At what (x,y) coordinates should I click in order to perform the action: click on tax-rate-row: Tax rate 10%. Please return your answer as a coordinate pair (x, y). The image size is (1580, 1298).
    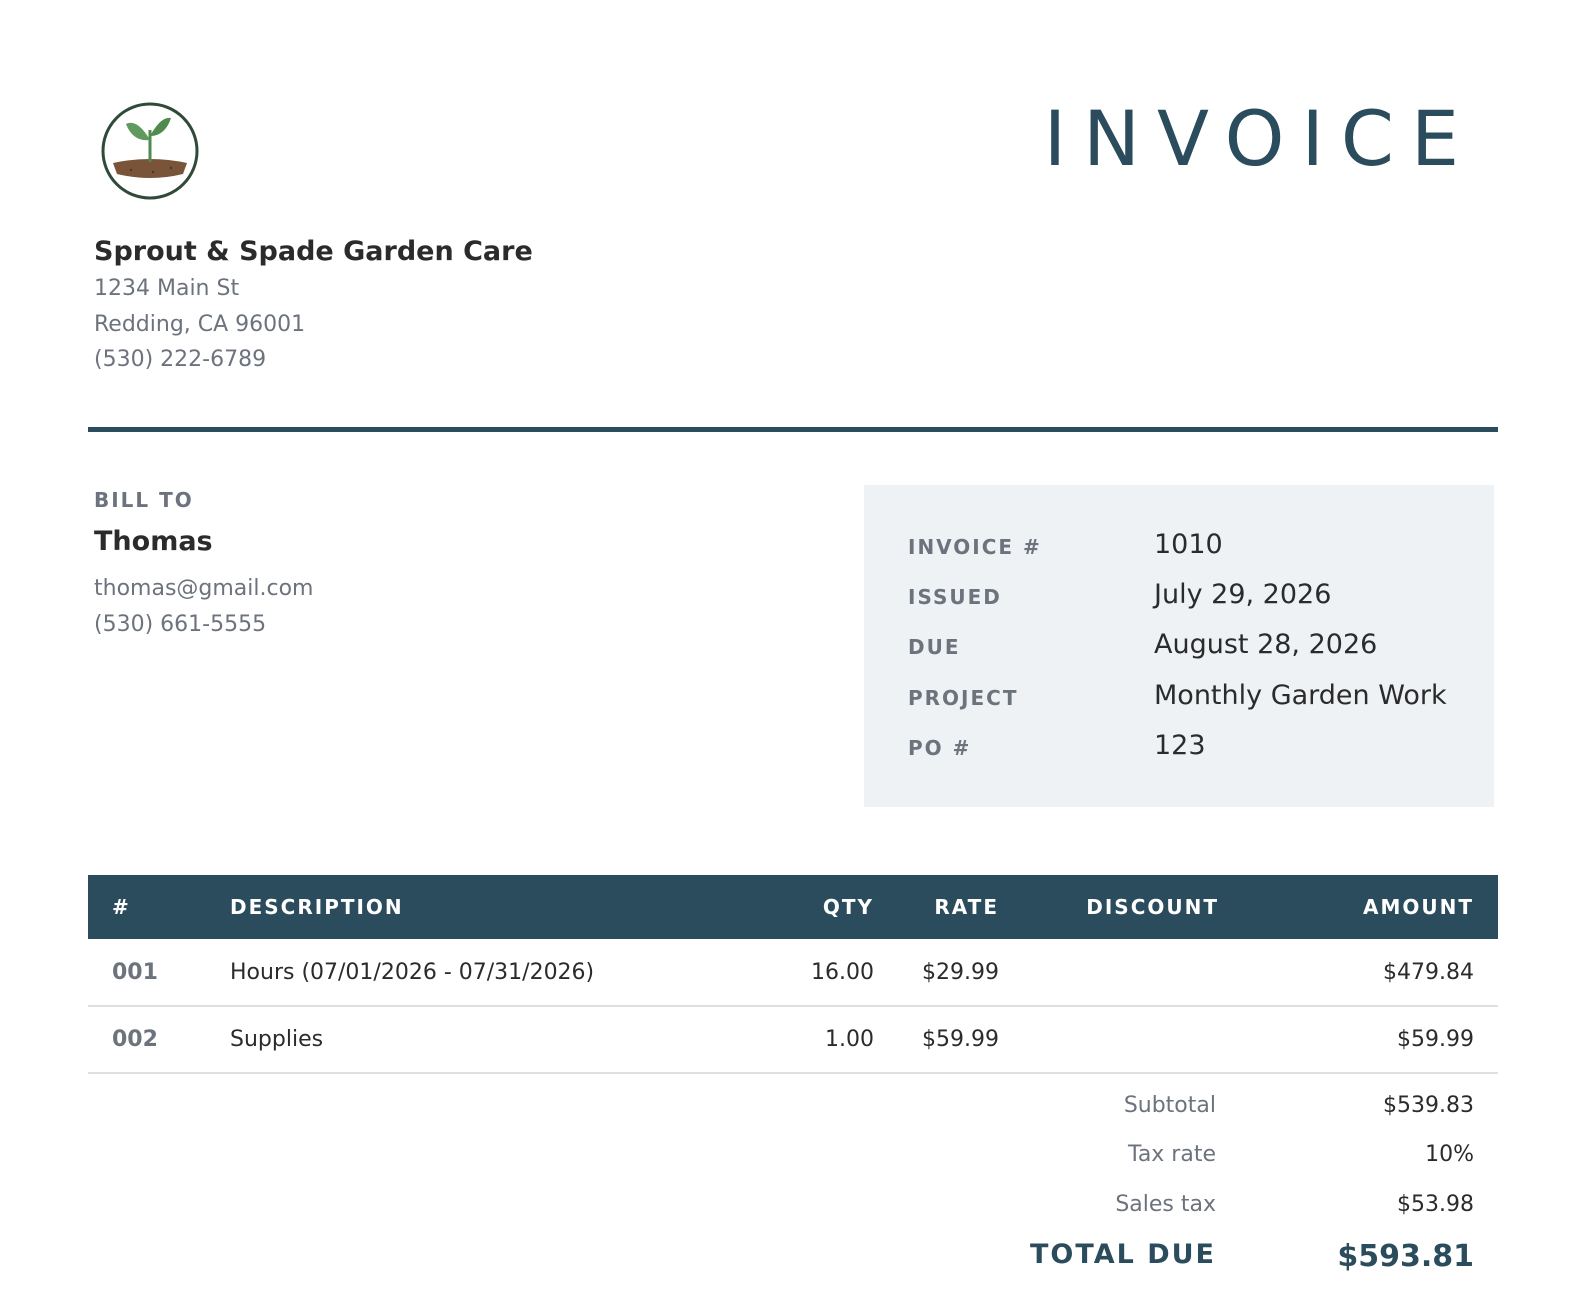
    Looking at the image, I should click on (1187, 1162).